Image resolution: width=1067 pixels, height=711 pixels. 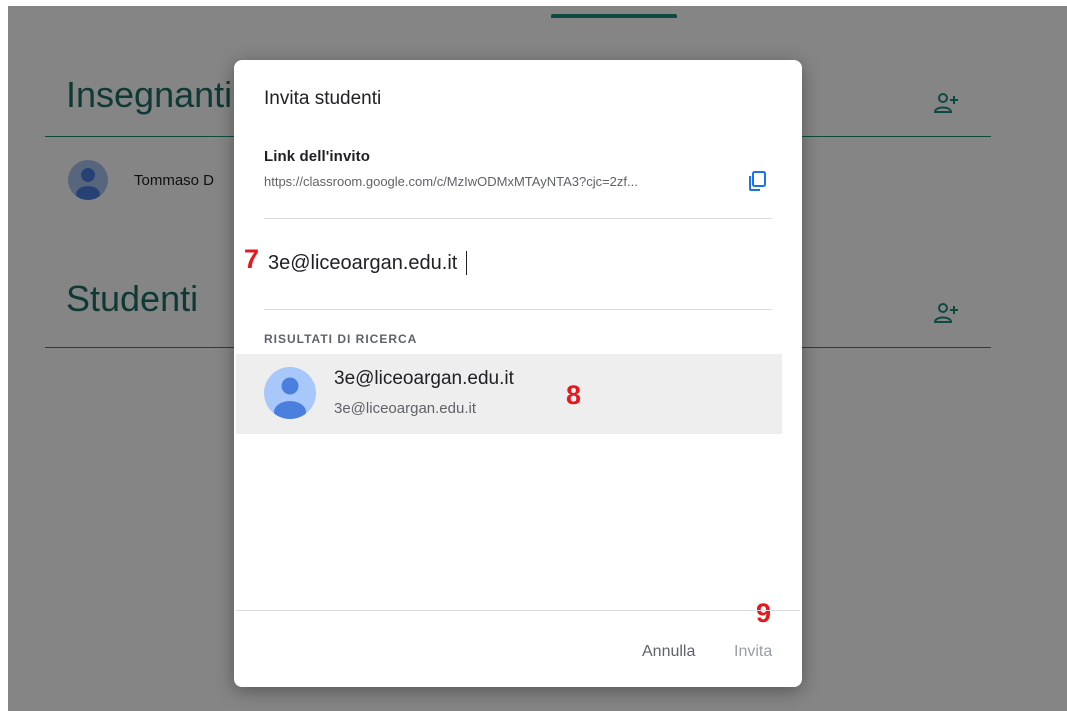 What do you see at coordinates (405, 408) in the screenshot?
I see `result-email: 3e@liceoargan.edu.it` at bounding box center [405, 408].